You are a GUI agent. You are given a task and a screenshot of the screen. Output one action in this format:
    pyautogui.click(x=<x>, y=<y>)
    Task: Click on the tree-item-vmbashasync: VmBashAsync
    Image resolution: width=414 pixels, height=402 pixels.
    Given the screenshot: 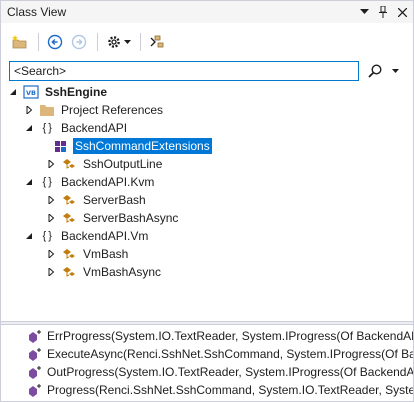 What is the action you would take?
    pyautogui.click(x=104, y=272)
    